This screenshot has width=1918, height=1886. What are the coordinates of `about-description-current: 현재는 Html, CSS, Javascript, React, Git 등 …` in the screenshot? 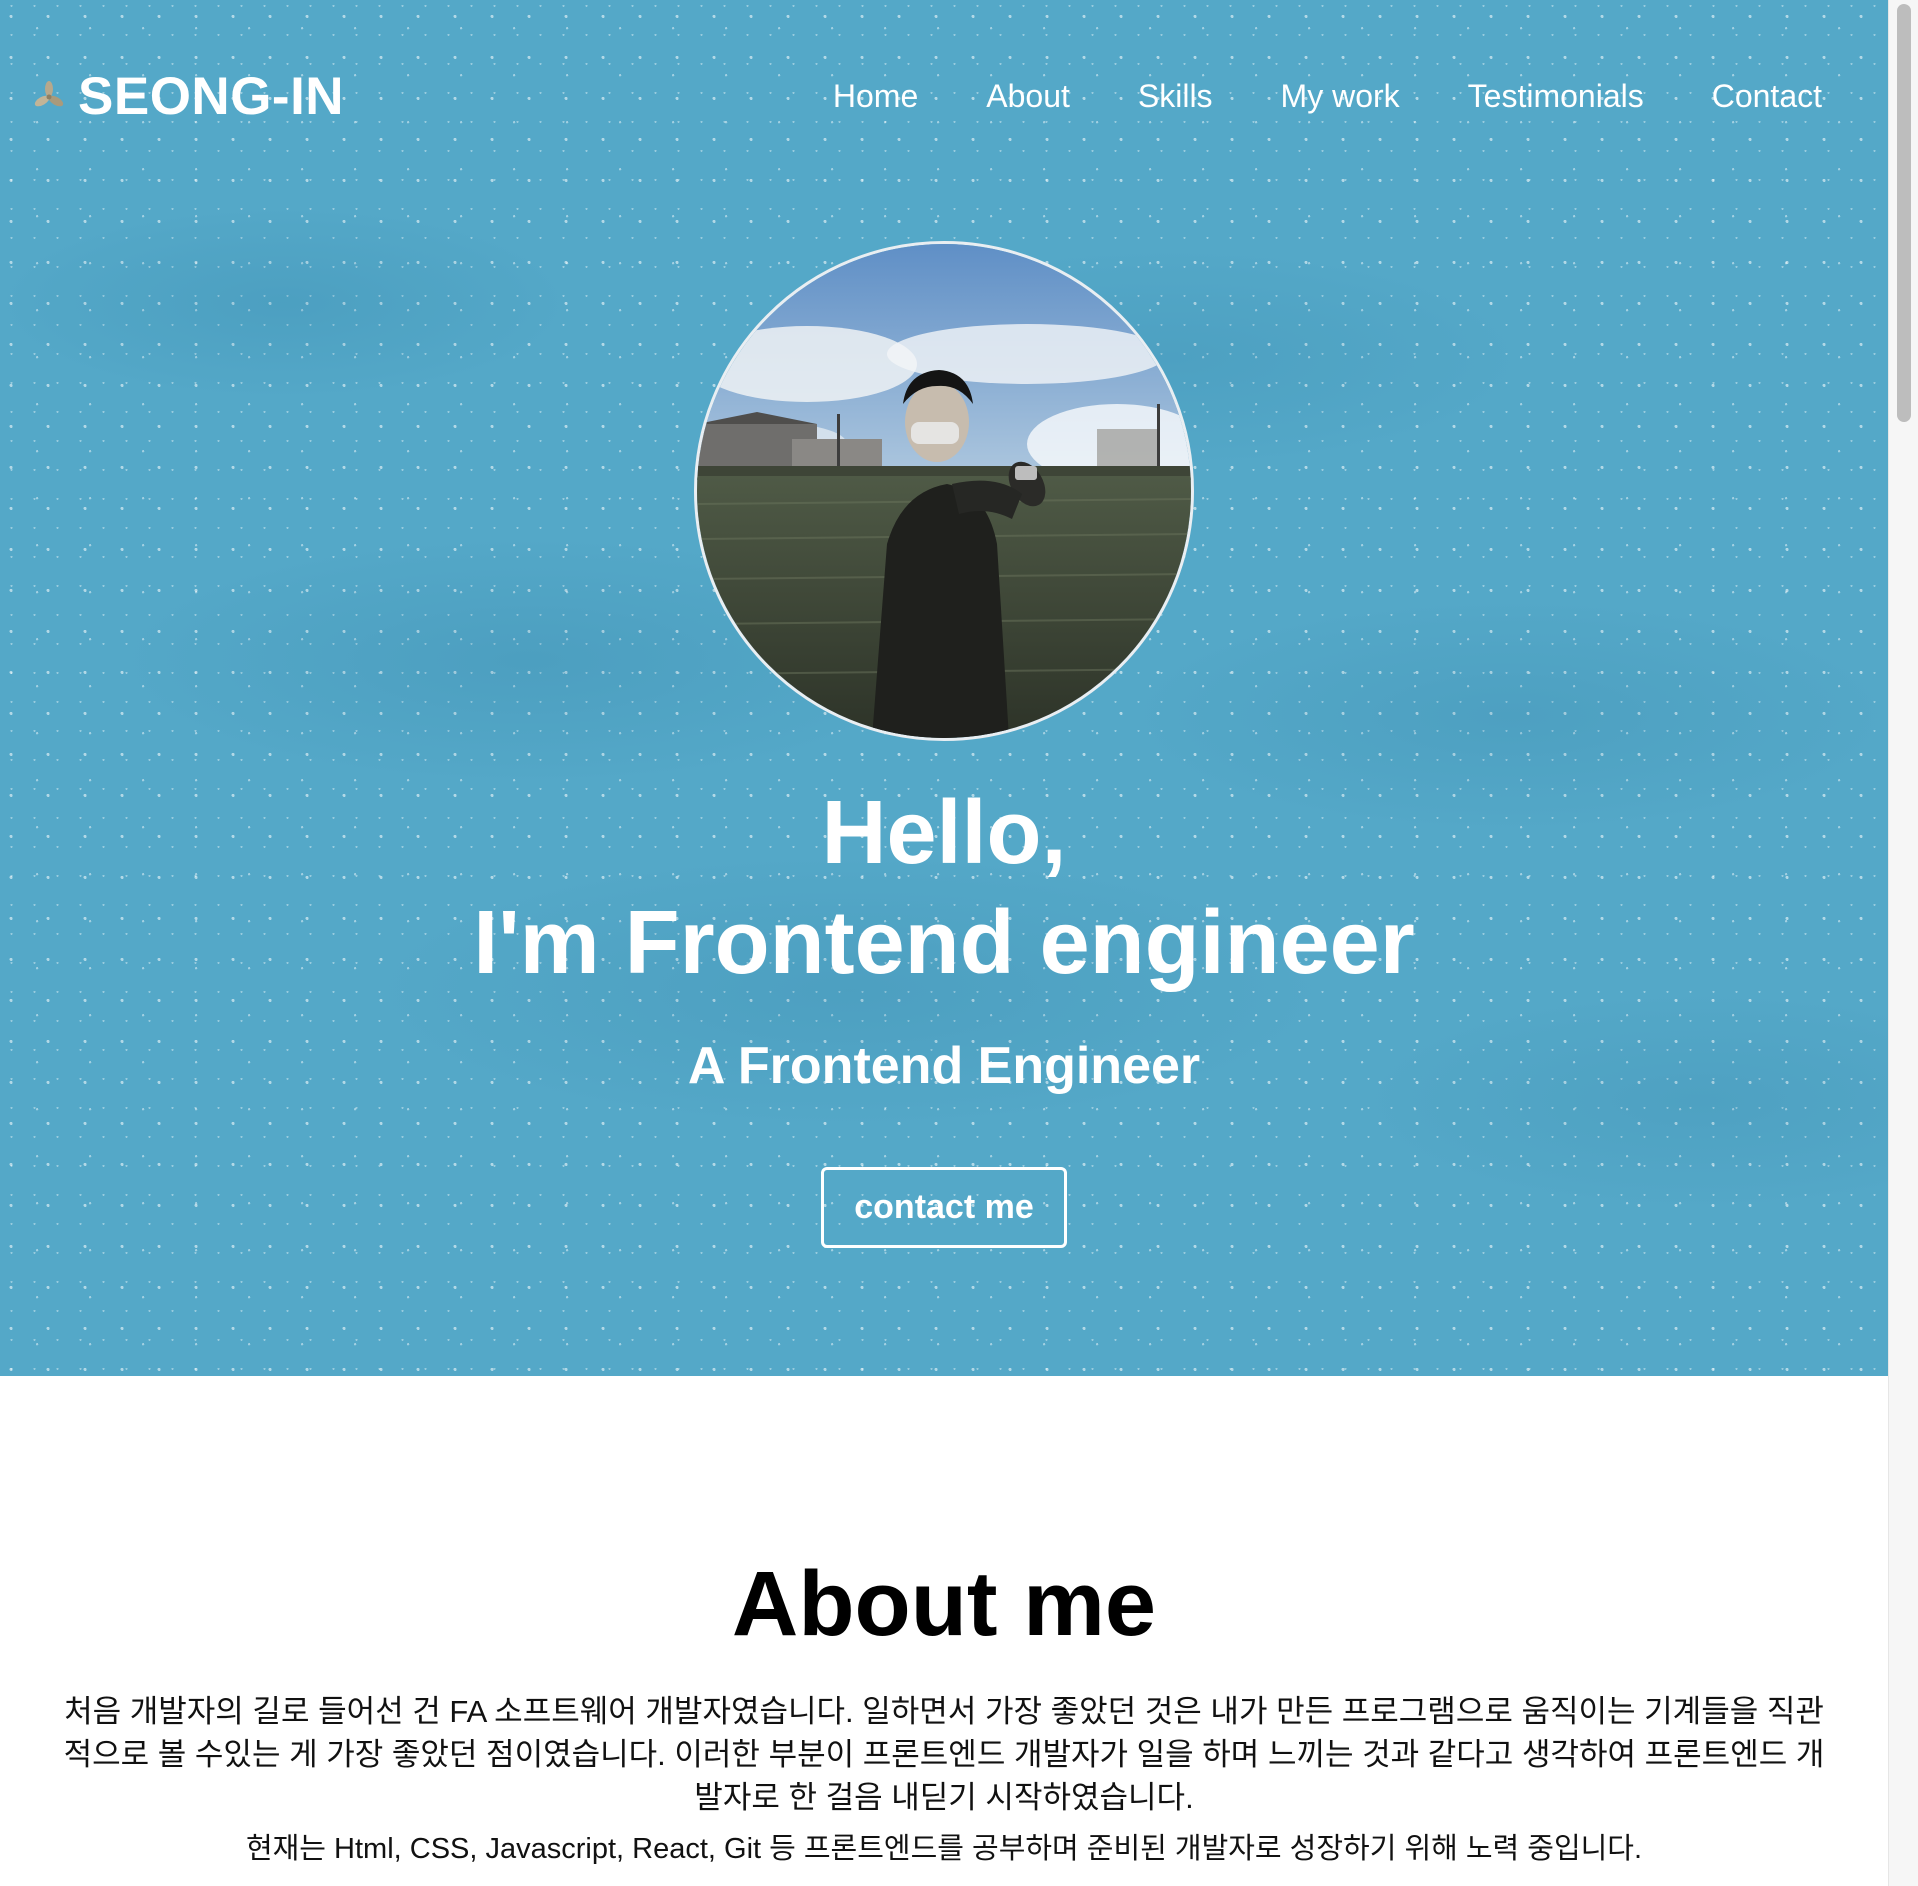 It's located at (944, 1849).